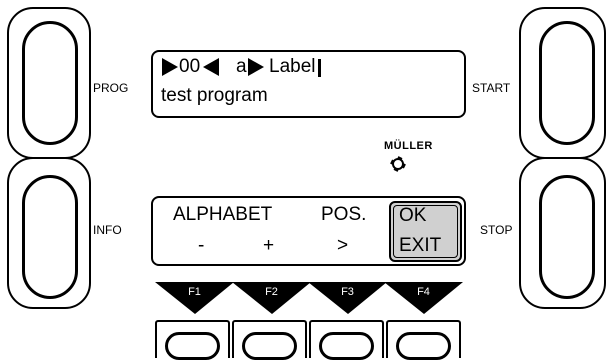 The image size is (606, 360). I want to click on stop-label: STOP, so click(496, 230).